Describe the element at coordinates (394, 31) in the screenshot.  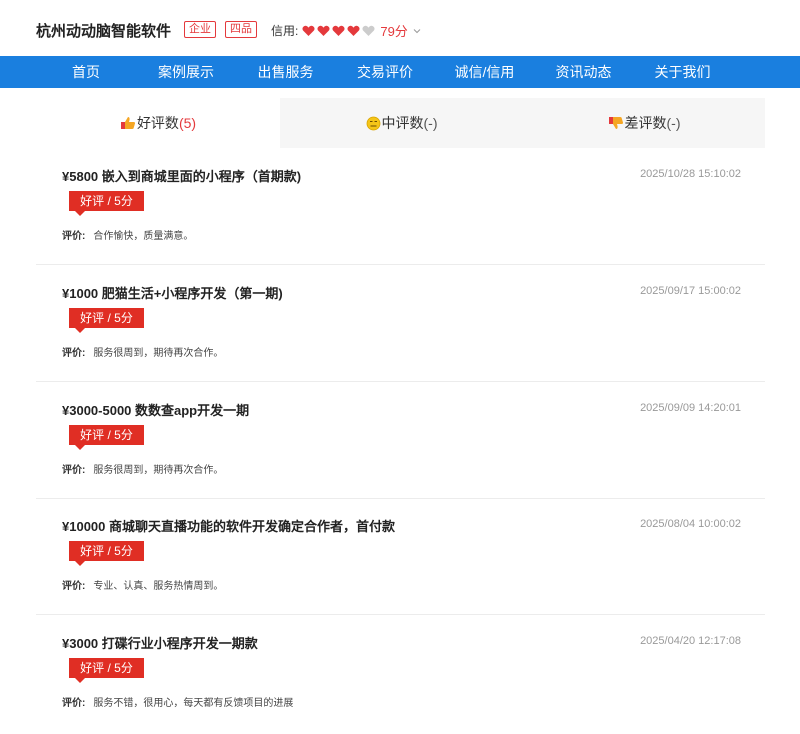
I see `credit-score: 79分` at that location.